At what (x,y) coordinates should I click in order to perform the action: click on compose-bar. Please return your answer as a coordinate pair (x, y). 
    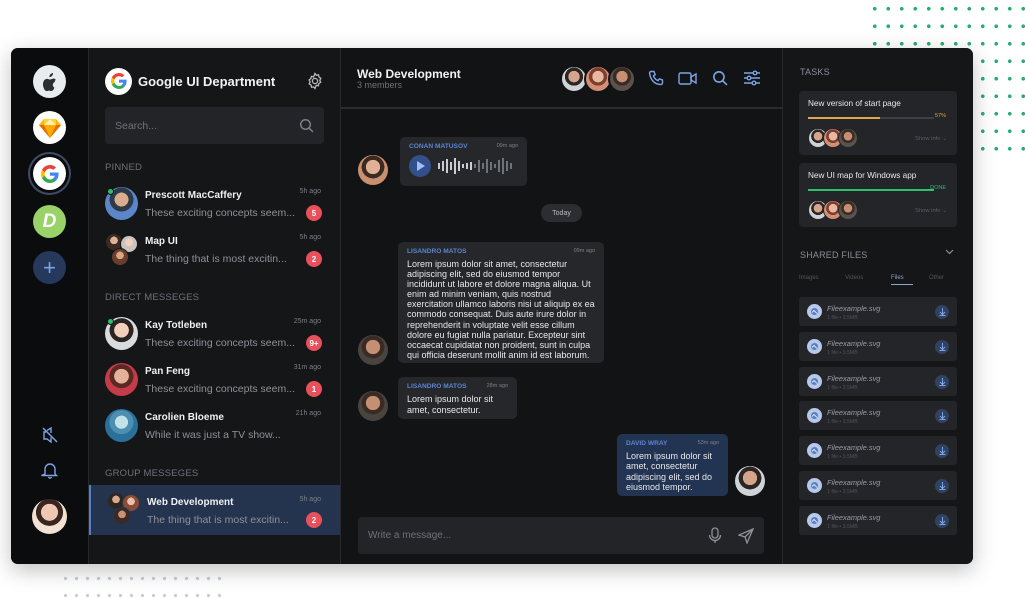
    Looking at the image, I should click on (561, 535).